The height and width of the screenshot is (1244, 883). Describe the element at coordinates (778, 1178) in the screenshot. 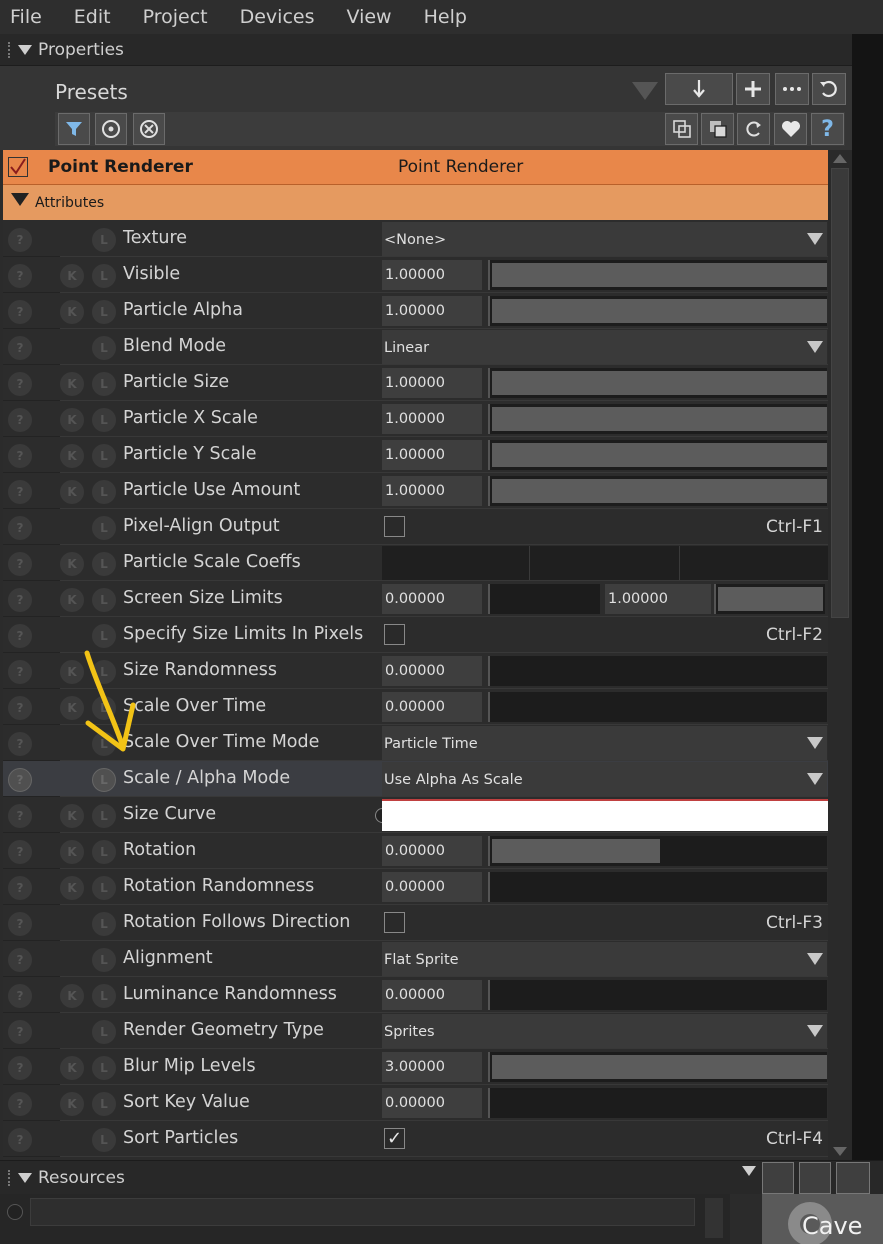

I see `resource-copy-icon` at that location.